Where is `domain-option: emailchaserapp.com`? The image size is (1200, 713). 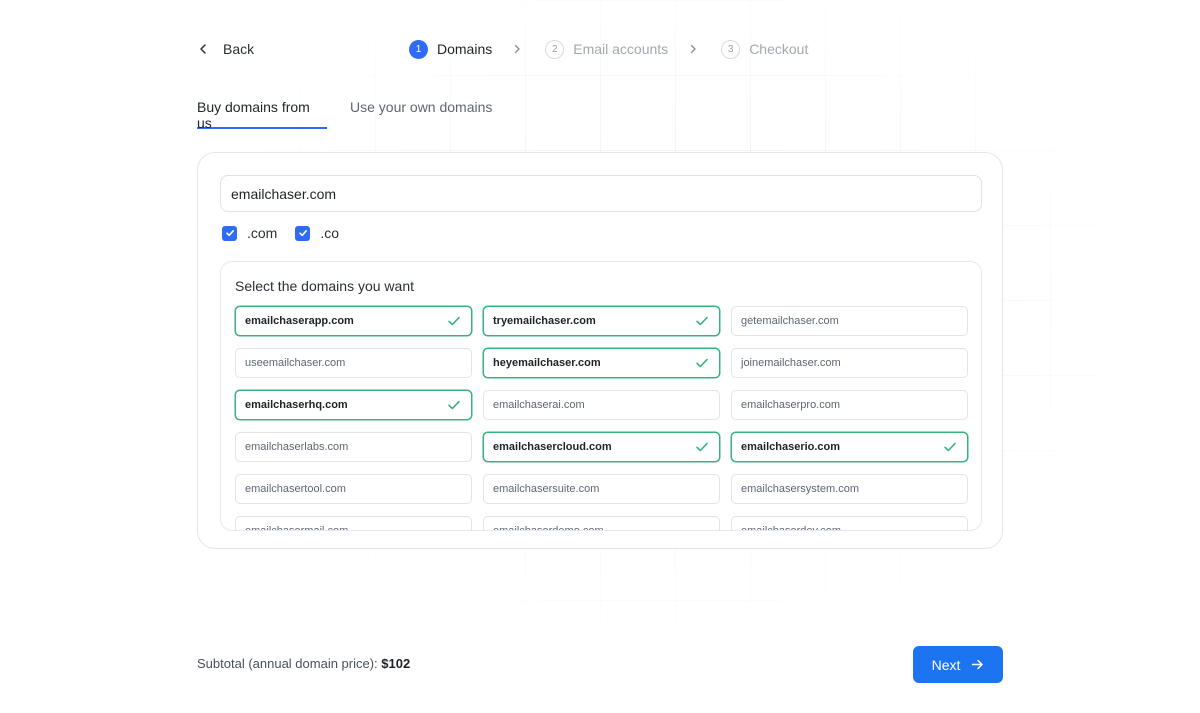
domain-option: emailchaserapp.com is located at coordinates (353, 321).